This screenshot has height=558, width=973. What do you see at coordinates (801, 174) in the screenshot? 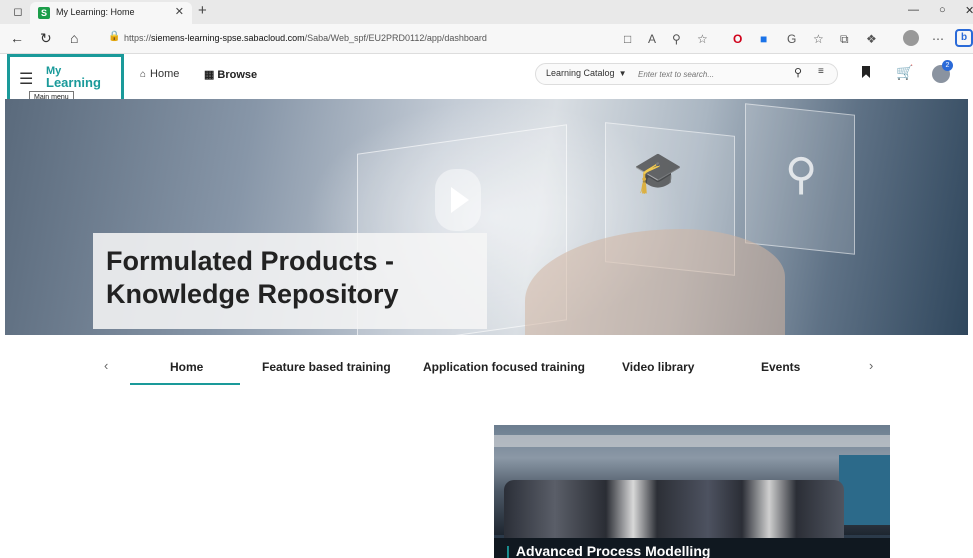
I see `magnifier-icon: ⚲` at bounding box center [801, 174].